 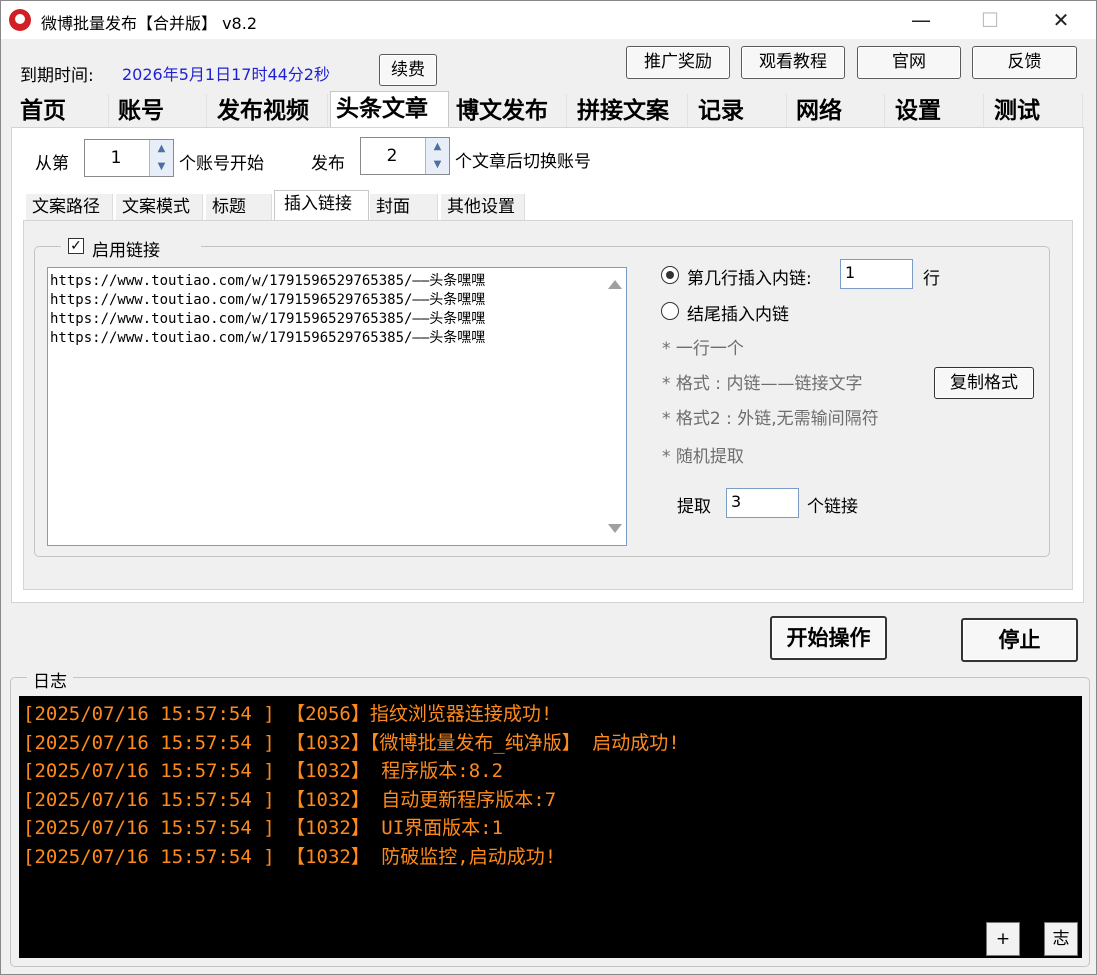 I want to click on tab-network: 网络, so click(x=838, y=111).